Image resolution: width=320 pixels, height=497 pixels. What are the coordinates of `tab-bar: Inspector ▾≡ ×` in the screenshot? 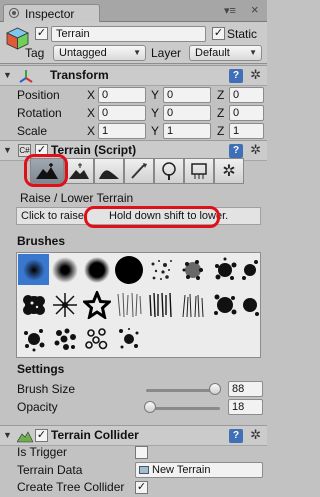 It's located at (133, 11).